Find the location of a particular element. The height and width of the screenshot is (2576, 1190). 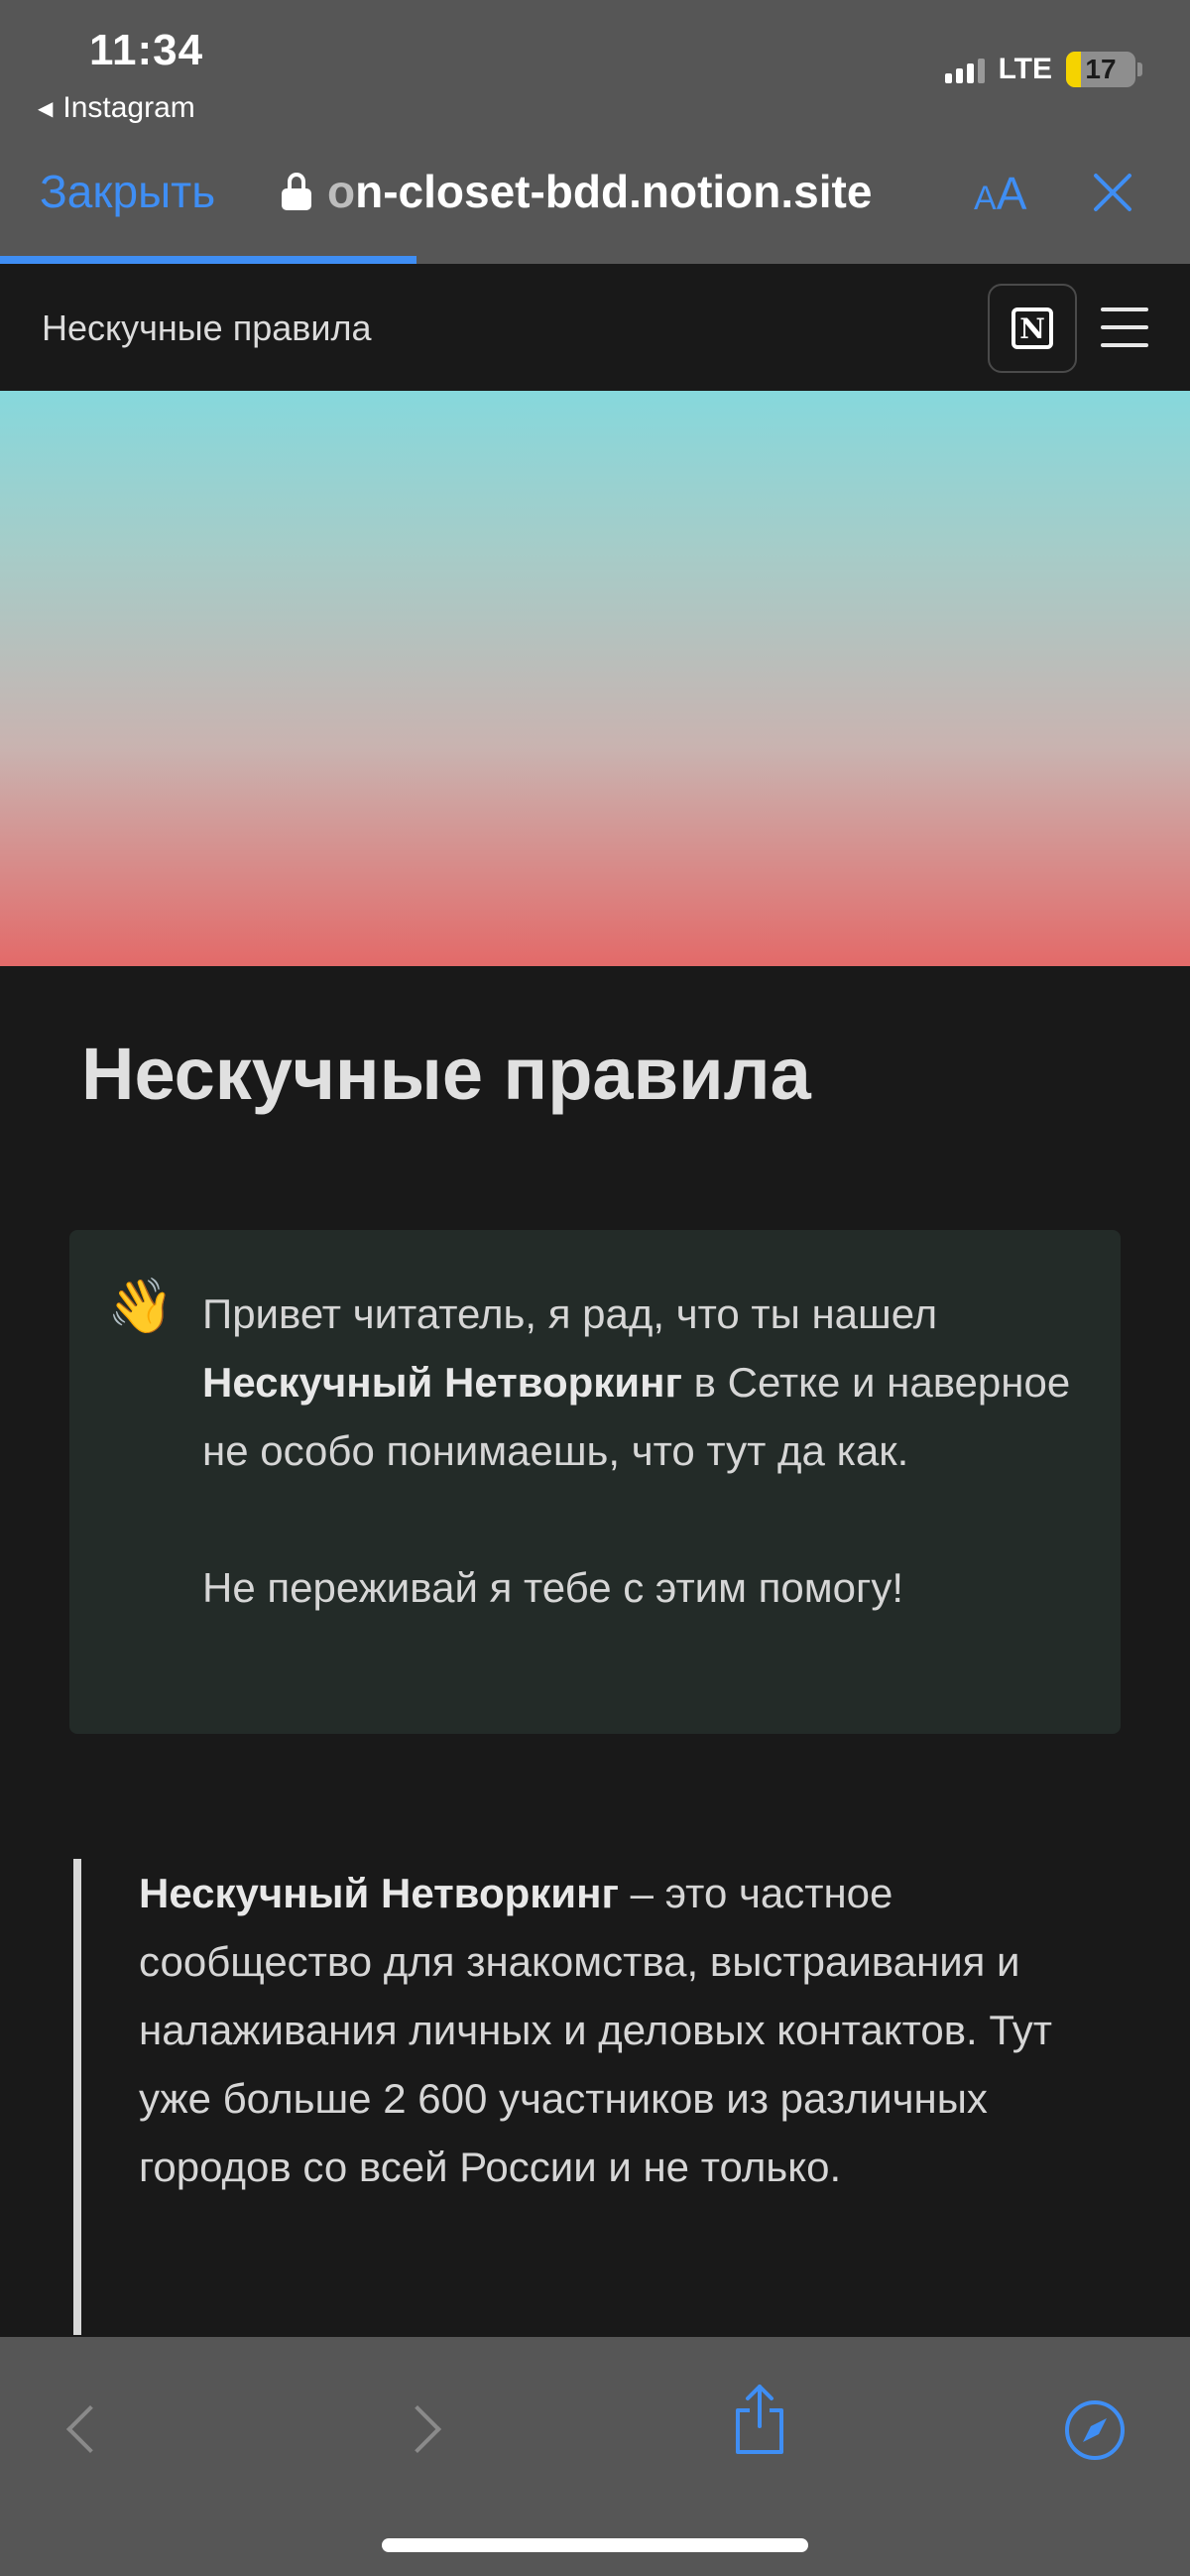

status-time: 11:34 is located at coordinates (146, 50).